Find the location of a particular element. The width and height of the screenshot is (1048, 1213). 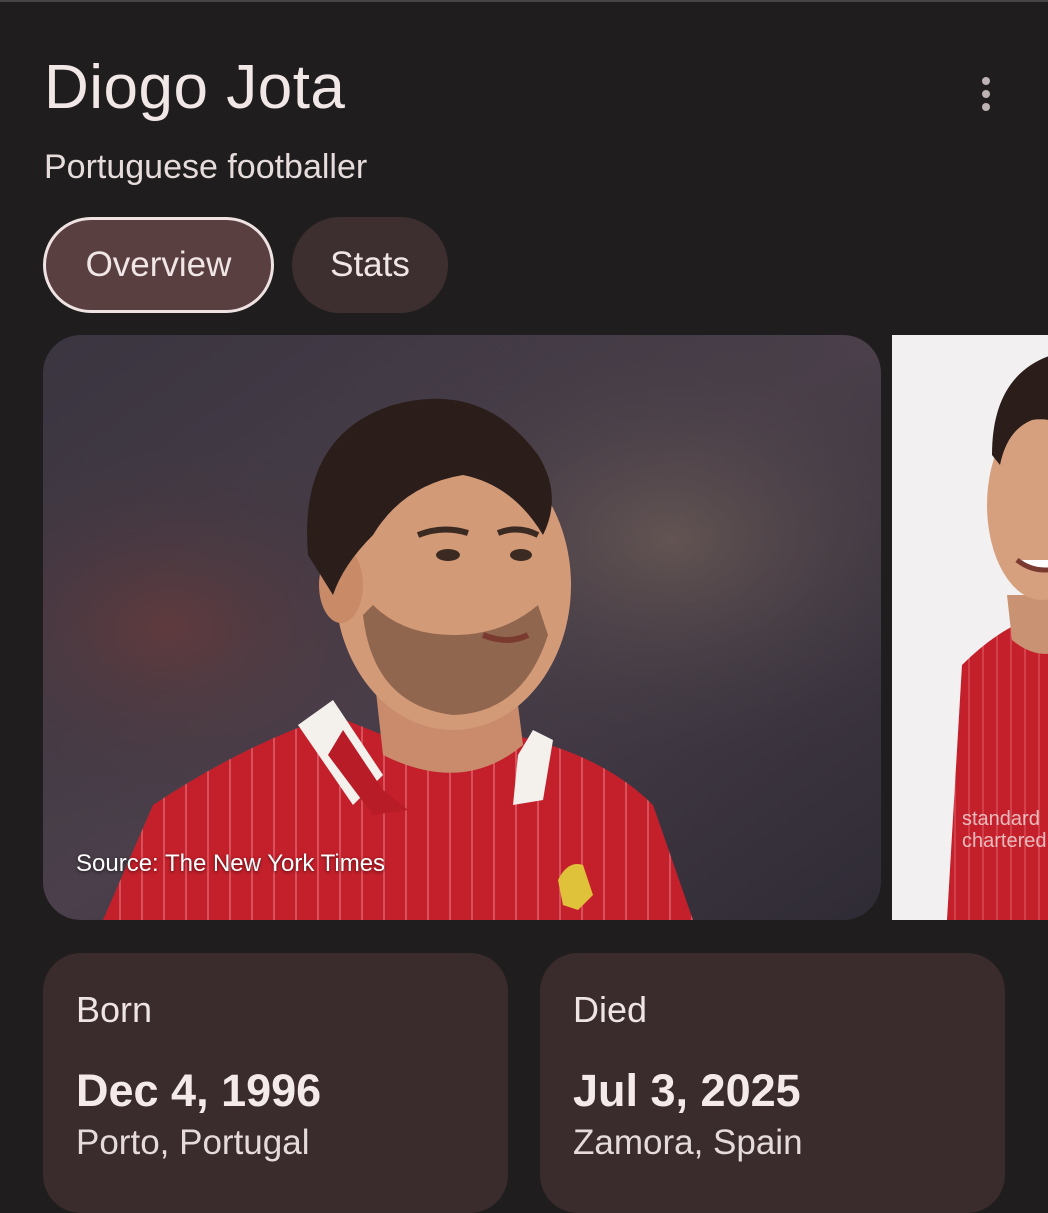

born-place: Porto, Portugal is located at coordinates (193, 1142).